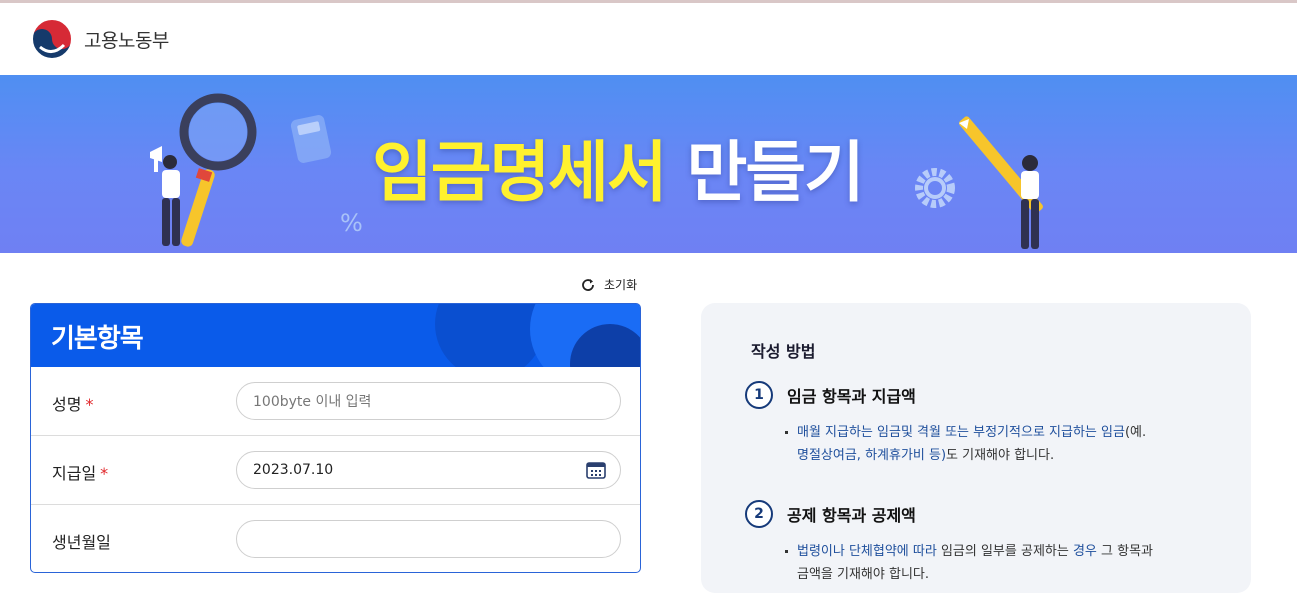 Image resolution: width=1297 pixels, height=593 pixels. What do you see at coordinates (428, 539) in the screenshot?
I see `birth-date-input` at bounding box center [428, 539].